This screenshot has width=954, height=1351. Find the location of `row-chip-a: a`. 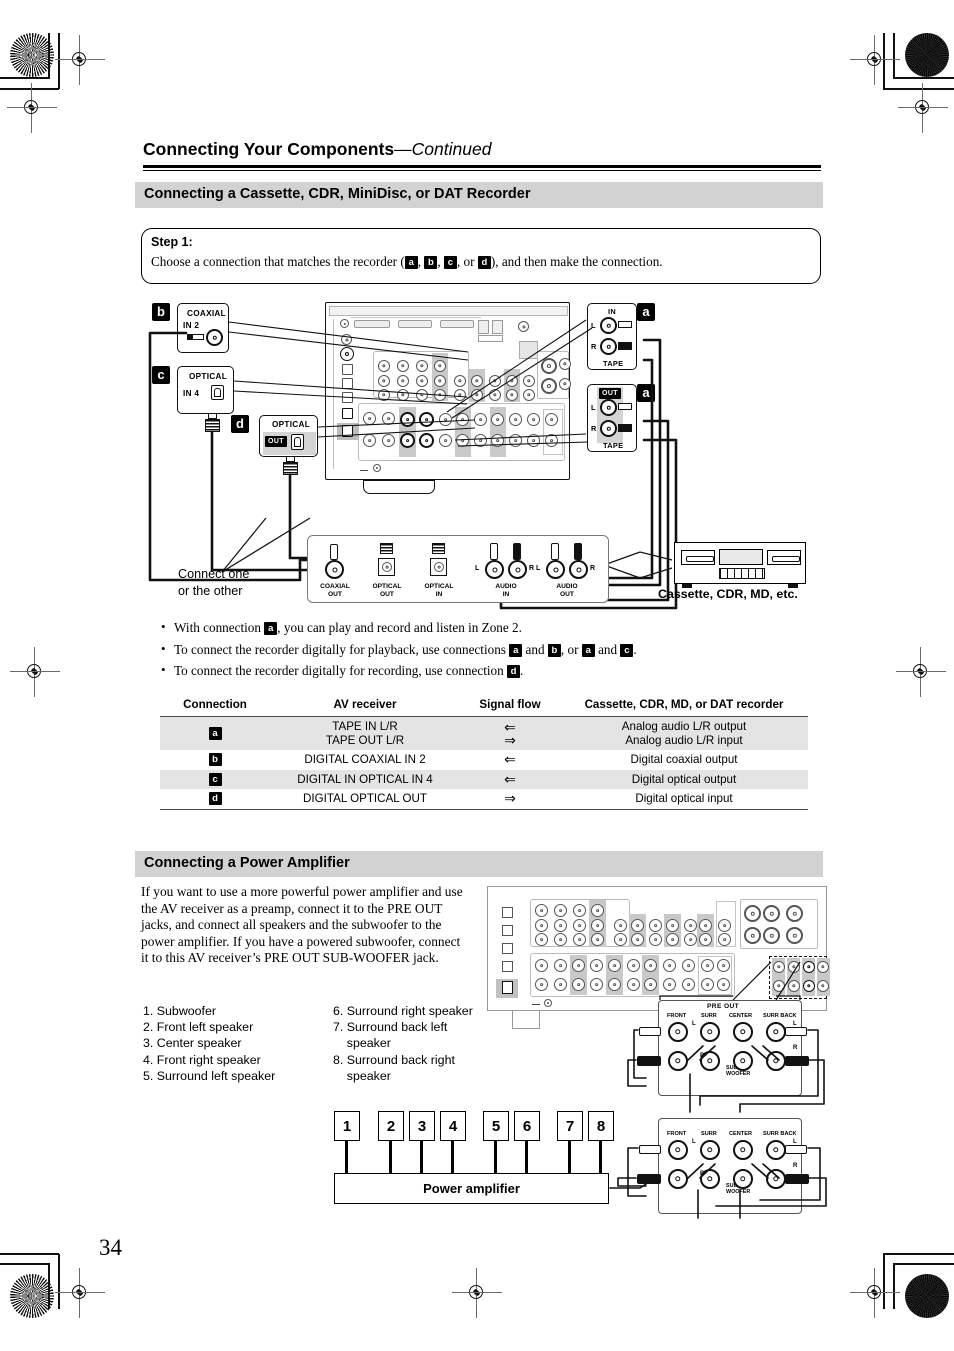

row-chip-a: a is located at coordinates (215, 734).